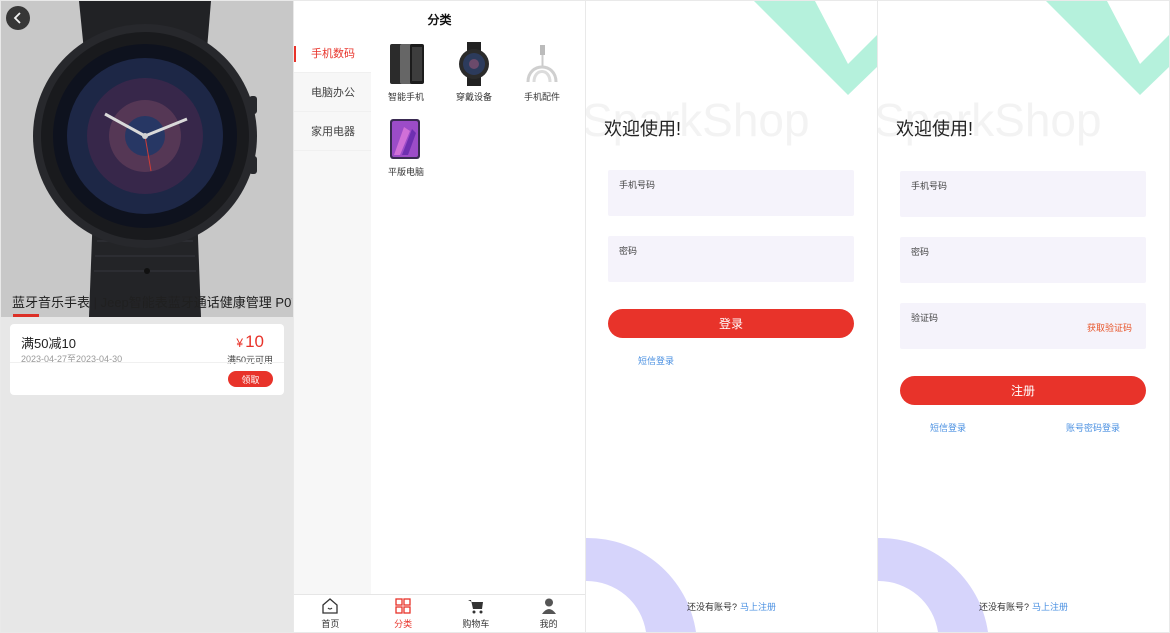 The image size is (1170, 633). I want to click on grid-icon, so click(403, 606).